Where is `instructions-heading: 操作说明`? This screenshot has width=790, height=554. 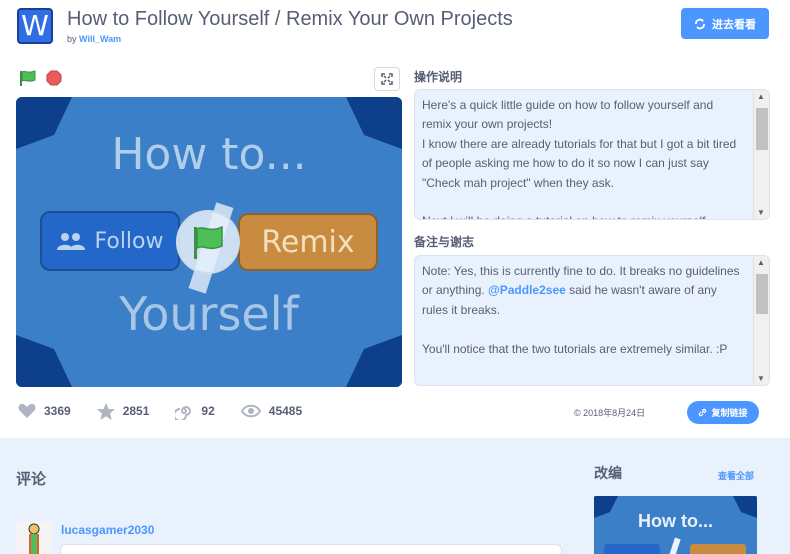
instructions-heading: 操作说明 is located at coordinates (438, 77).